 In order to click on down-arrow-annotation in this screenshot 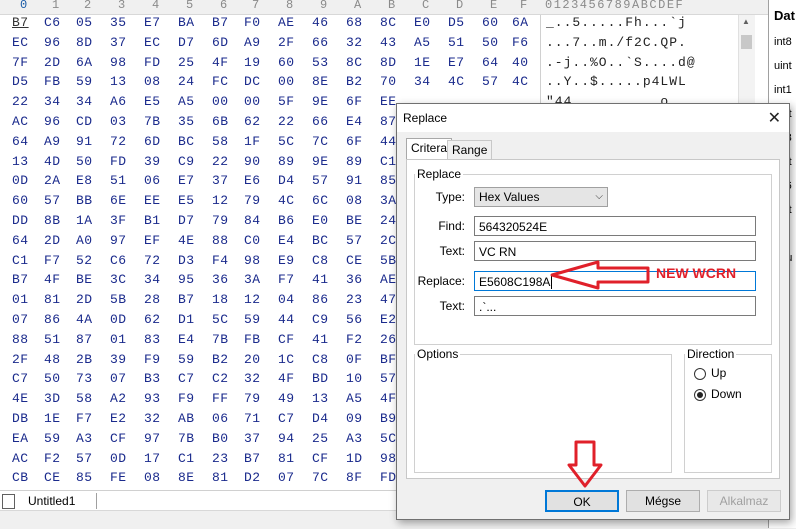, I will do `click(585, 464)`.